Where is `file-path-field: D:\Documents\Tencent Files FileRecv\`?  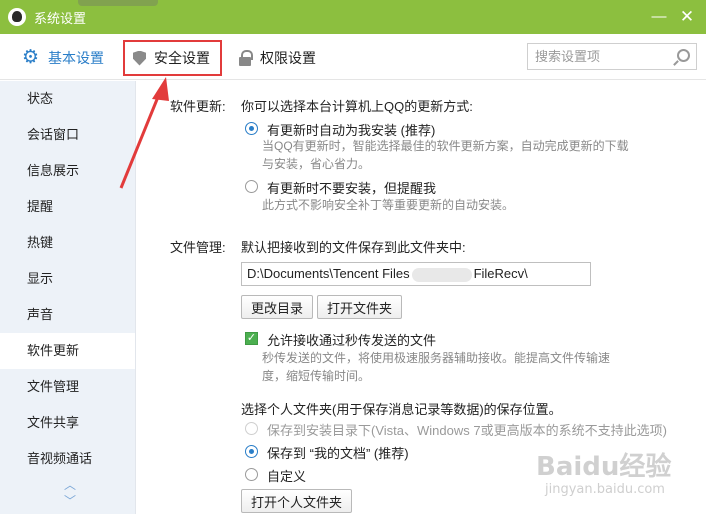 file-path-field: D:\Documents\Tencent Files FileRecv\ is located at coordinates (416, 274).